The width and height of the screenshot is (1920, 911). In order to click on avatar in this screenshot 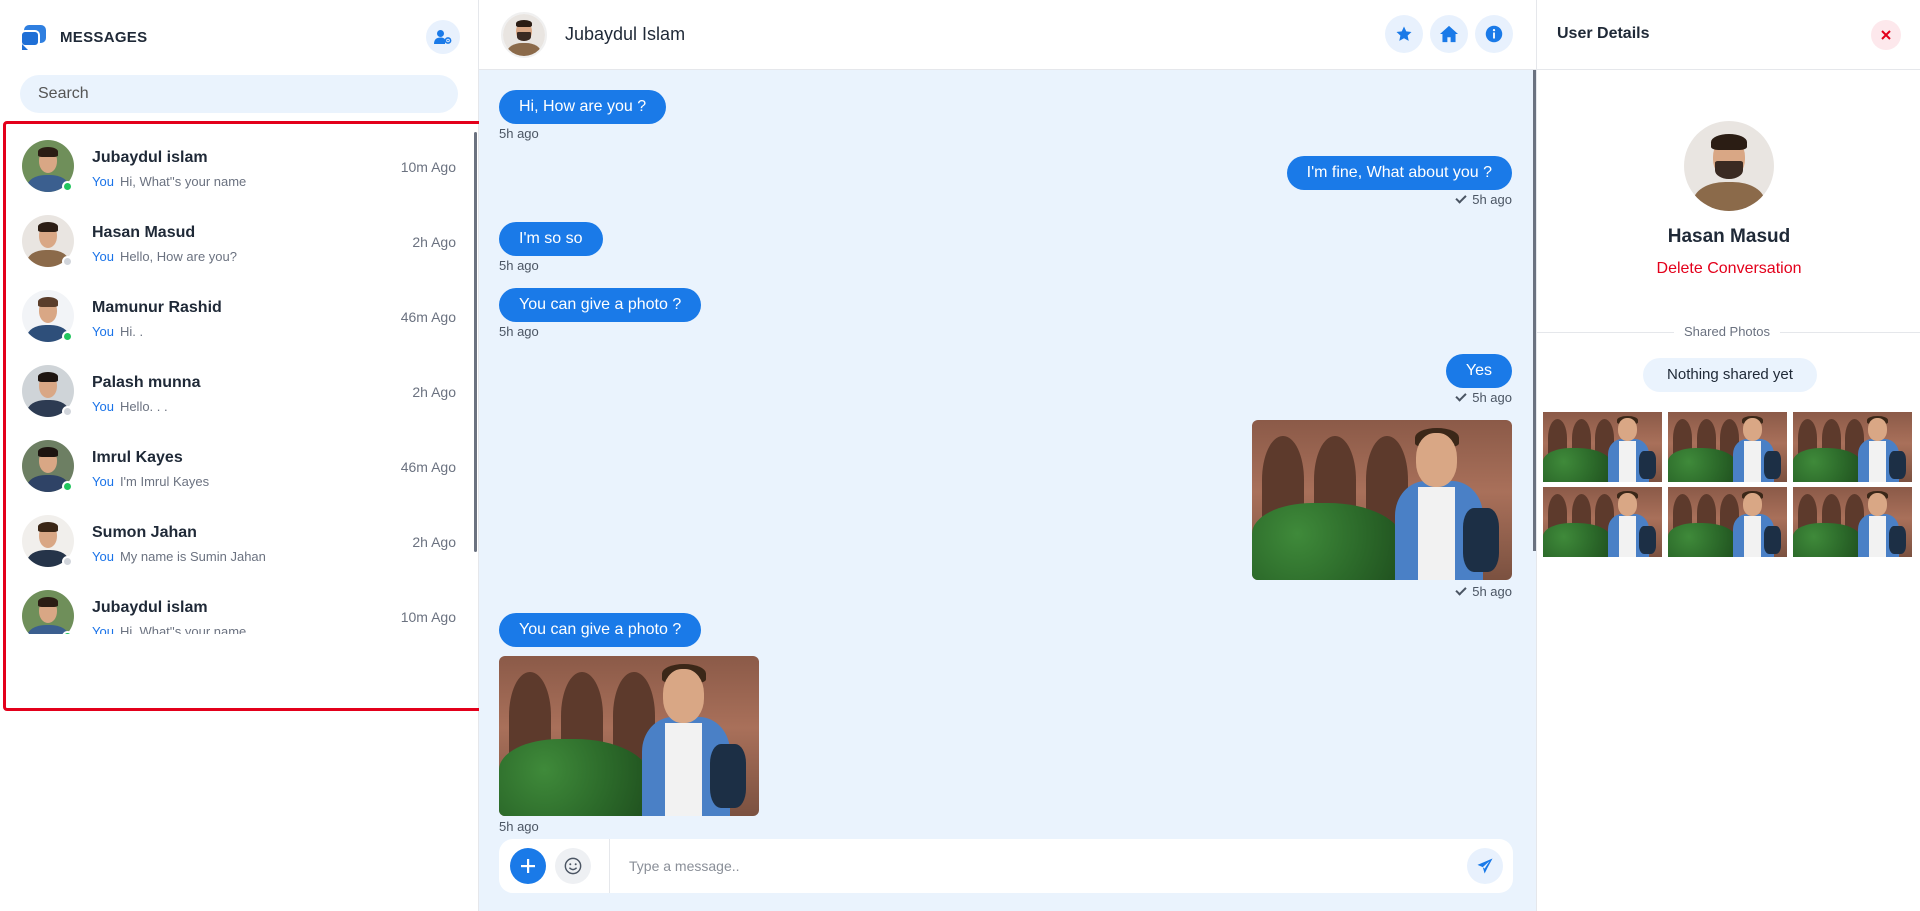, I will do `click(48, 612)`.